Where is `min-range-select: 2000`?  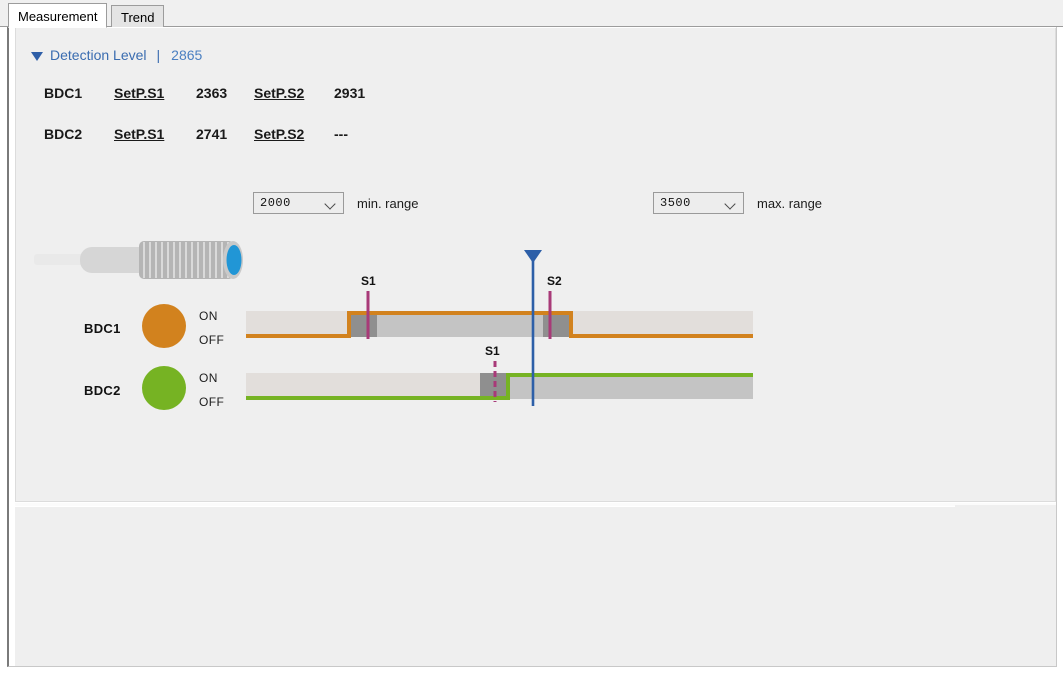 min-range-select: 2000 is located at coordinates (298, 203).